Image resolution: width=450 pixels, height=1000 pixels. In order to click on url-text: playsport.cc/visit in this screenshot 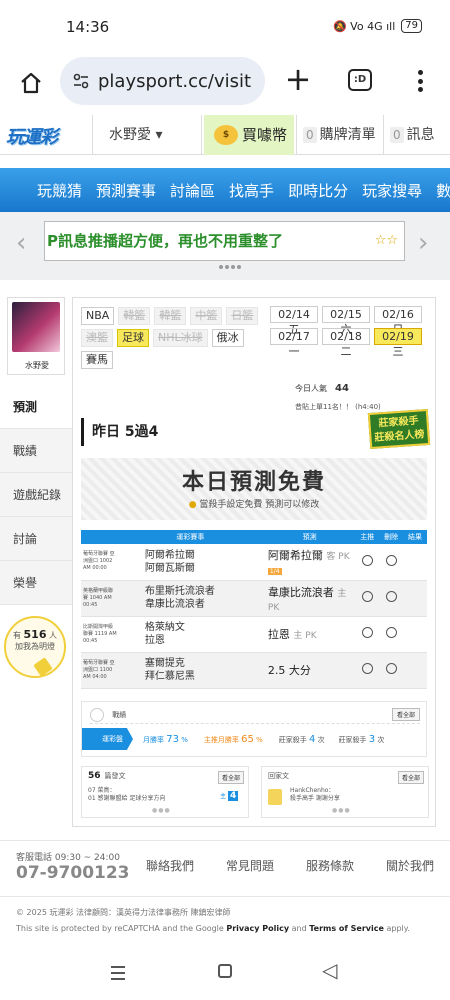, I will do `click(175, 81)`.